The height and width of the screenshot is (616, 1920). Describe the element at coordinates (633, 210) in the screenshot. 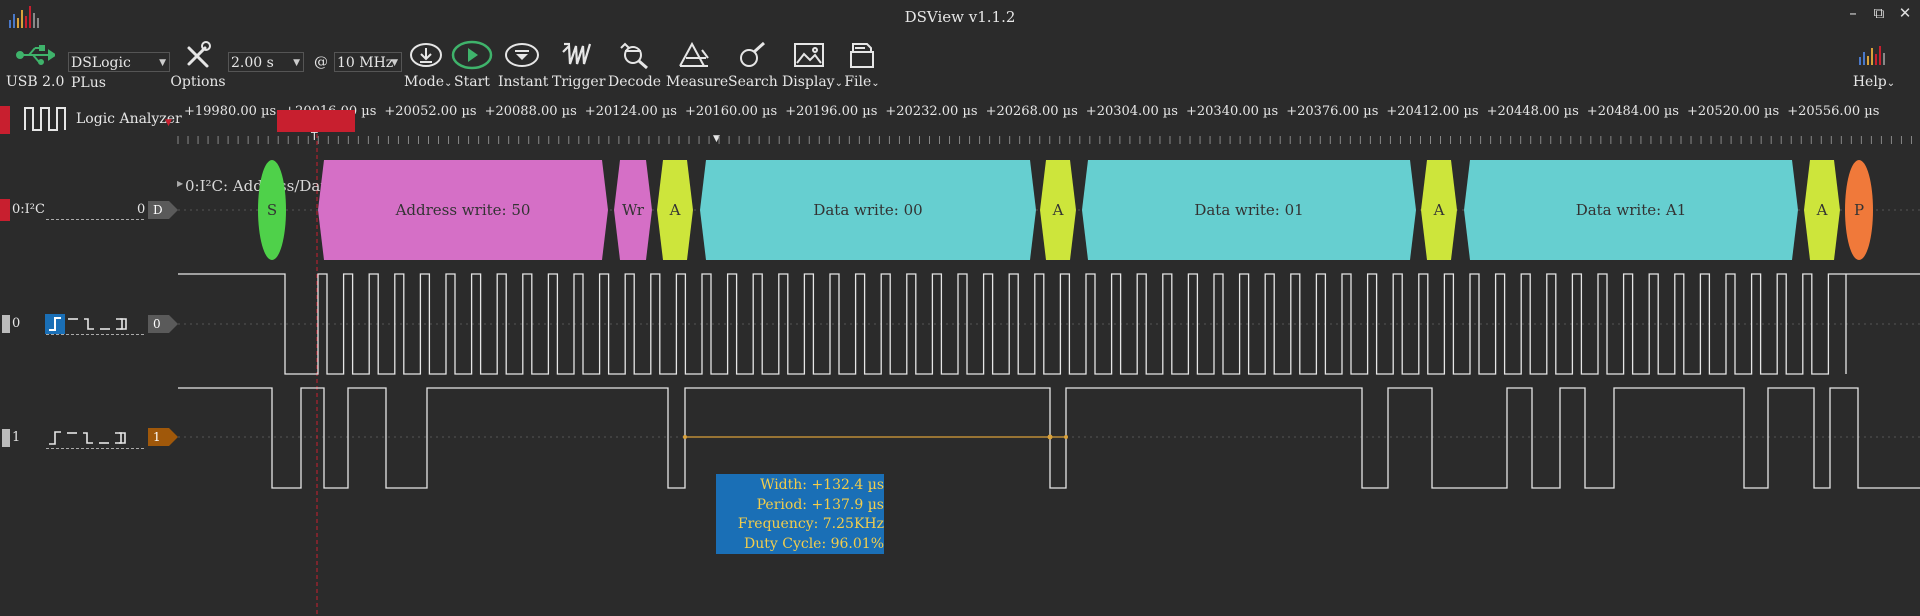

I see `decode-wr: Wr` at that location.